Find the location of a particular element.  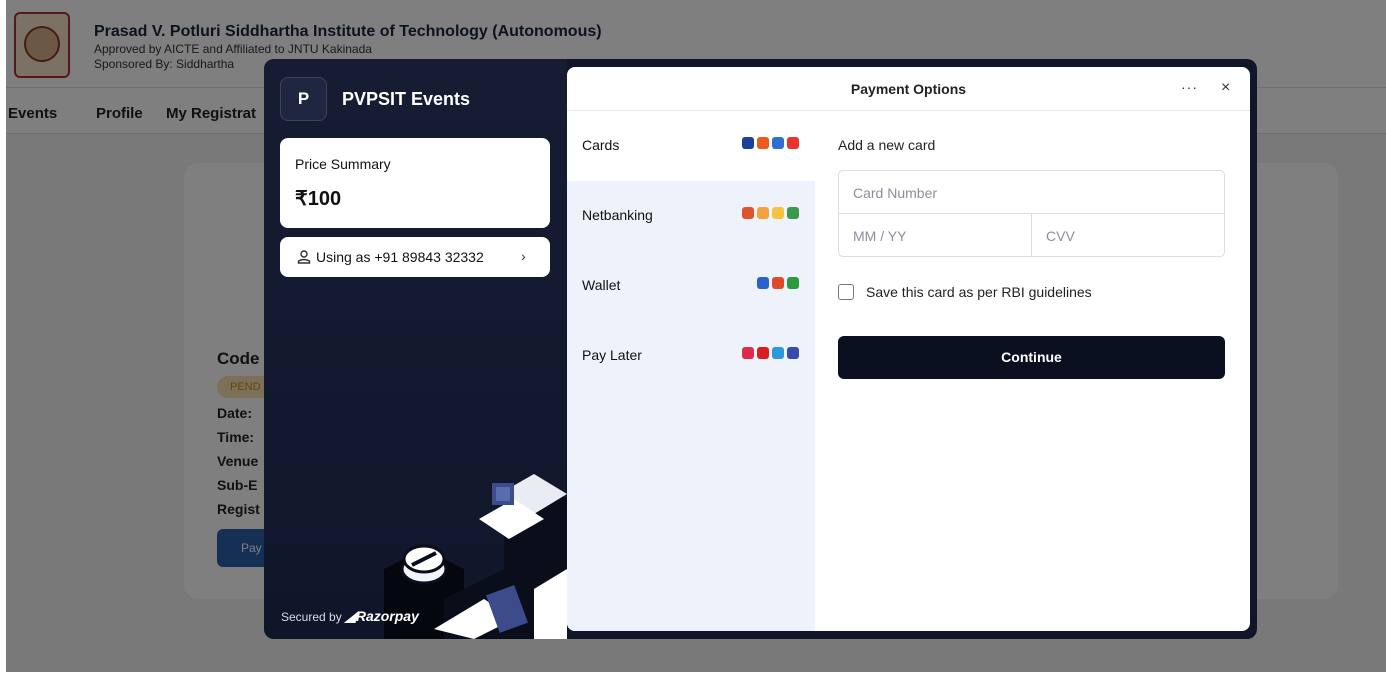

mobikwik-icon is located at coordinates (763, 283).